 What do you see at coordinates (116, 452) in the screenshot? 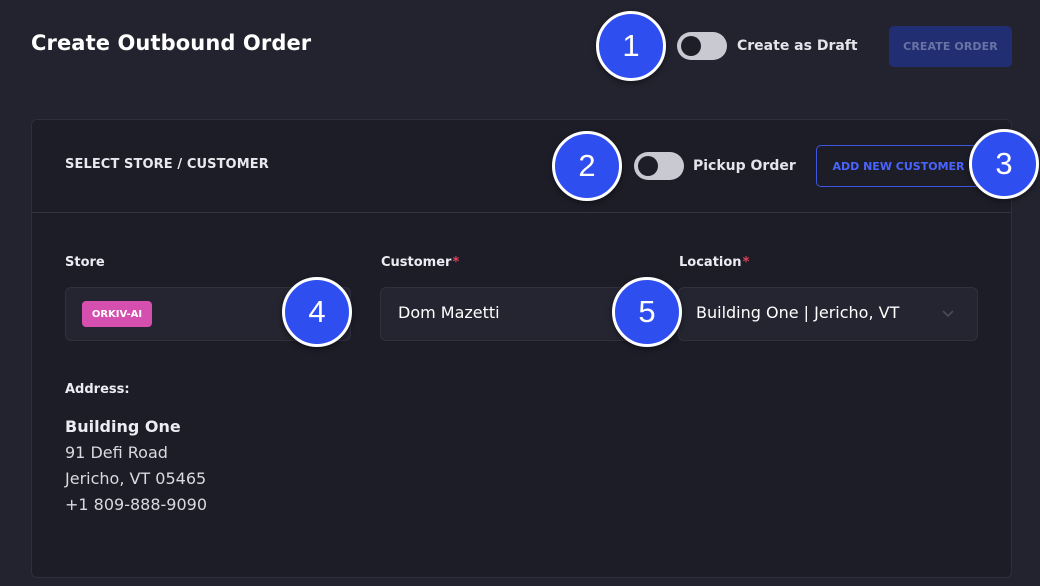
I see `address-street: 91 Defi Road` at bounding box center [116, 452].